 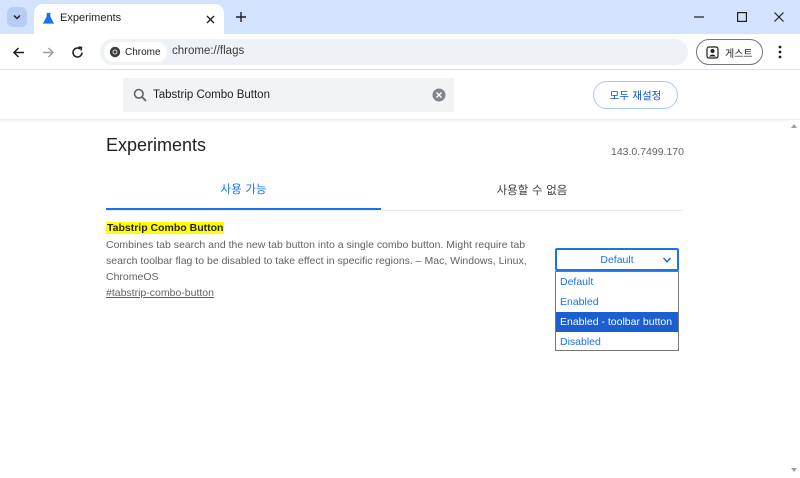 What do you see at coordinates (208, 51) in the screenshot?
I see `url-text: chrome://flags` at bounding box center [208, 51].